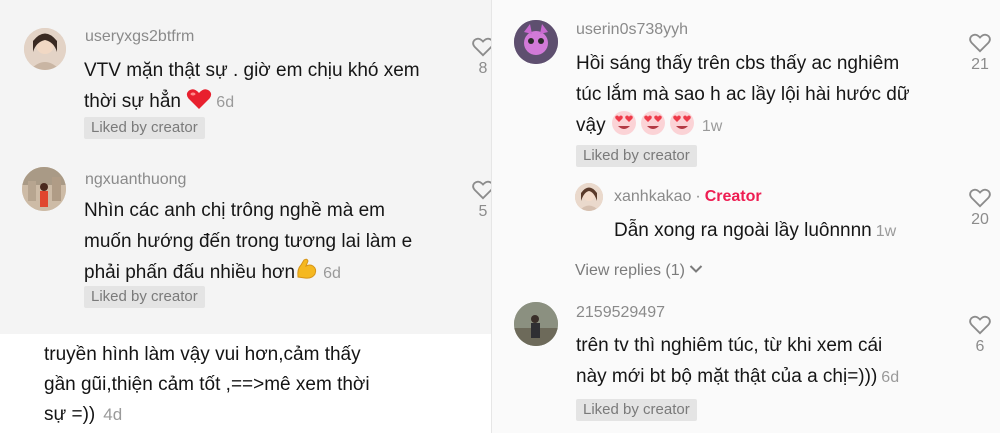 The width and height of the screenshot is (1000, 433). What do you see at coordinates (743, 94) in the screenshot?
I see `comment-line: túc lắm mà sao h ac lầy lội hài hước dữ` at bounding box center [743, 94].